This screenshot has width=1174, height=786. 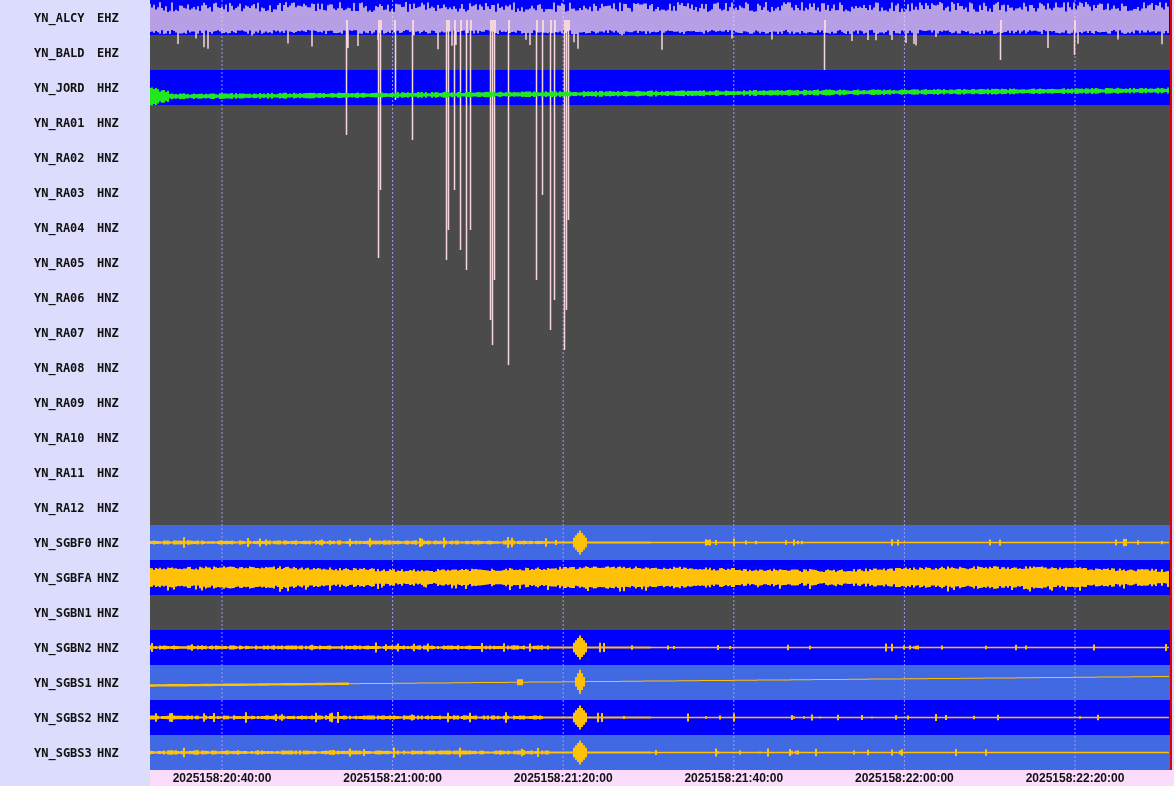 I want to click on station-label: YN_RA03, so click(x=60, y=193).